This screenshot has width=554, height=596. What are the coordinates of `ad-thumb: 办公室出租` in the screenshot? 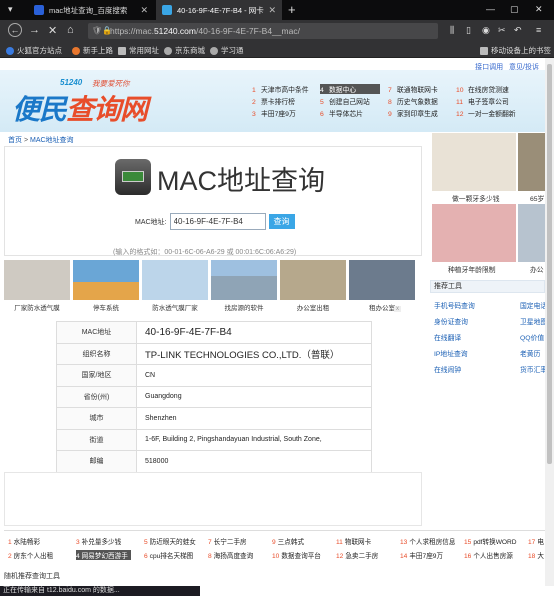 It's located at (313, 287).